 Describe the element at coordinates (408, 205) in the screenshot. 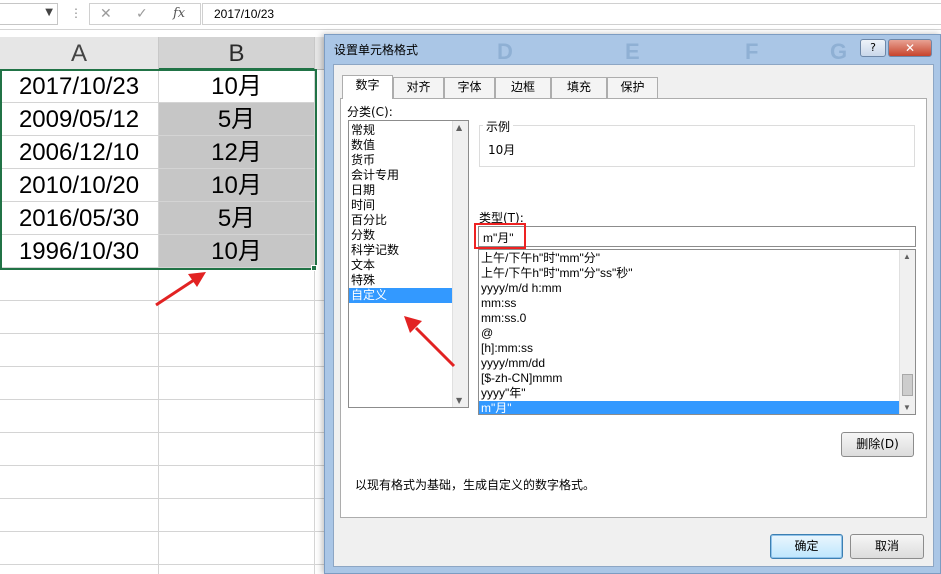

I see `list-item: 时间` at that location.